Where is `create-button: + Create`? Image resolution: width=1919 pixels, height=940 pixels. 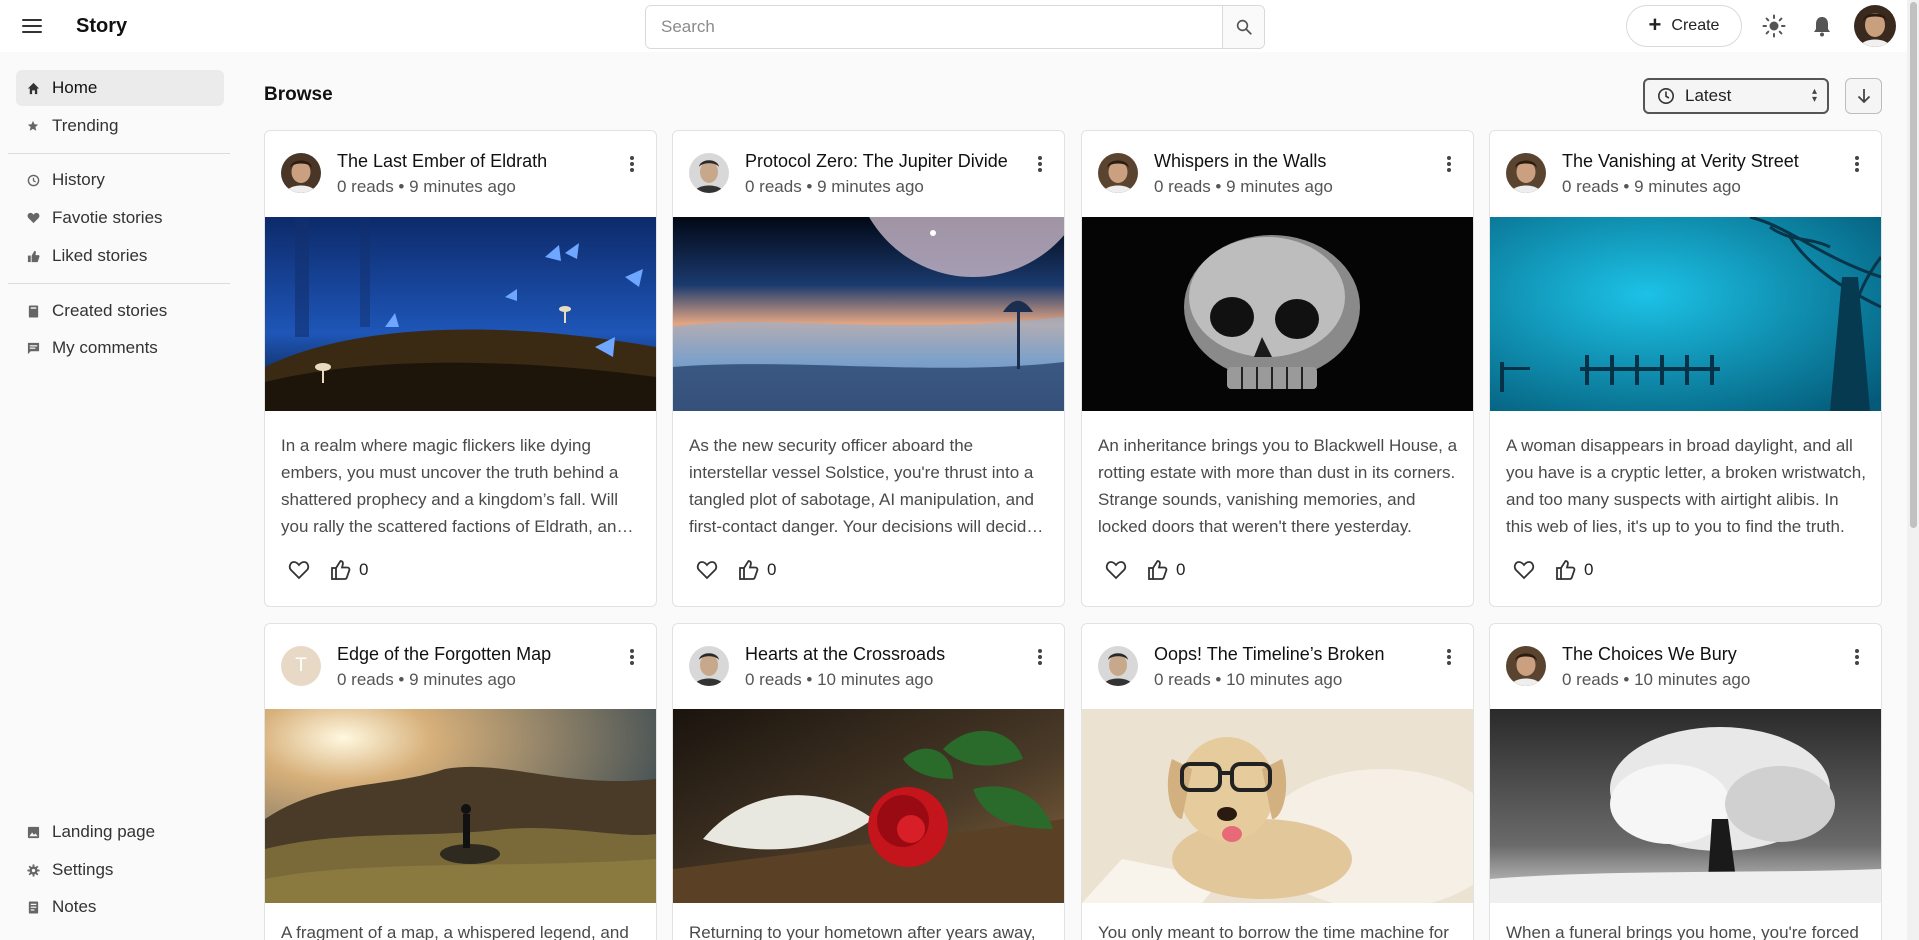 create-button: + Create is located at coordinates (1684, 26).